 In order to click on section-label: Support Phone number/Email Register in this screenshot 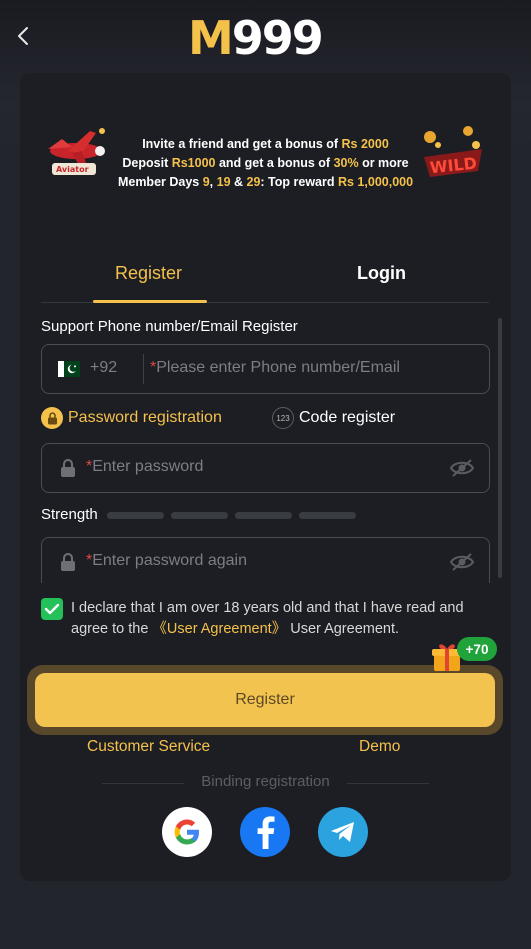, I will do `click(169, 326)`.